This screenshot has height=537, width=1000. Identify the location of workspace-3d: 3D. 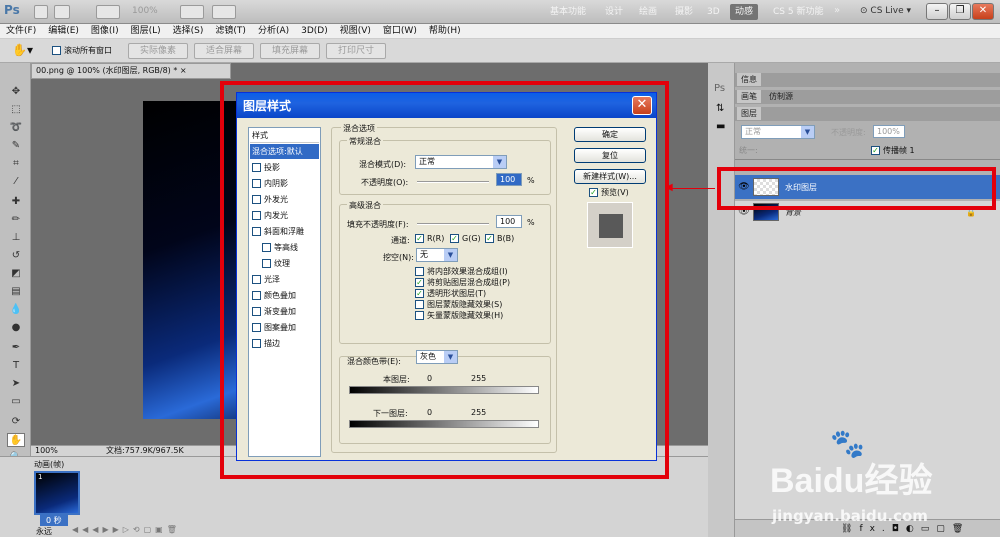
(713, 12).